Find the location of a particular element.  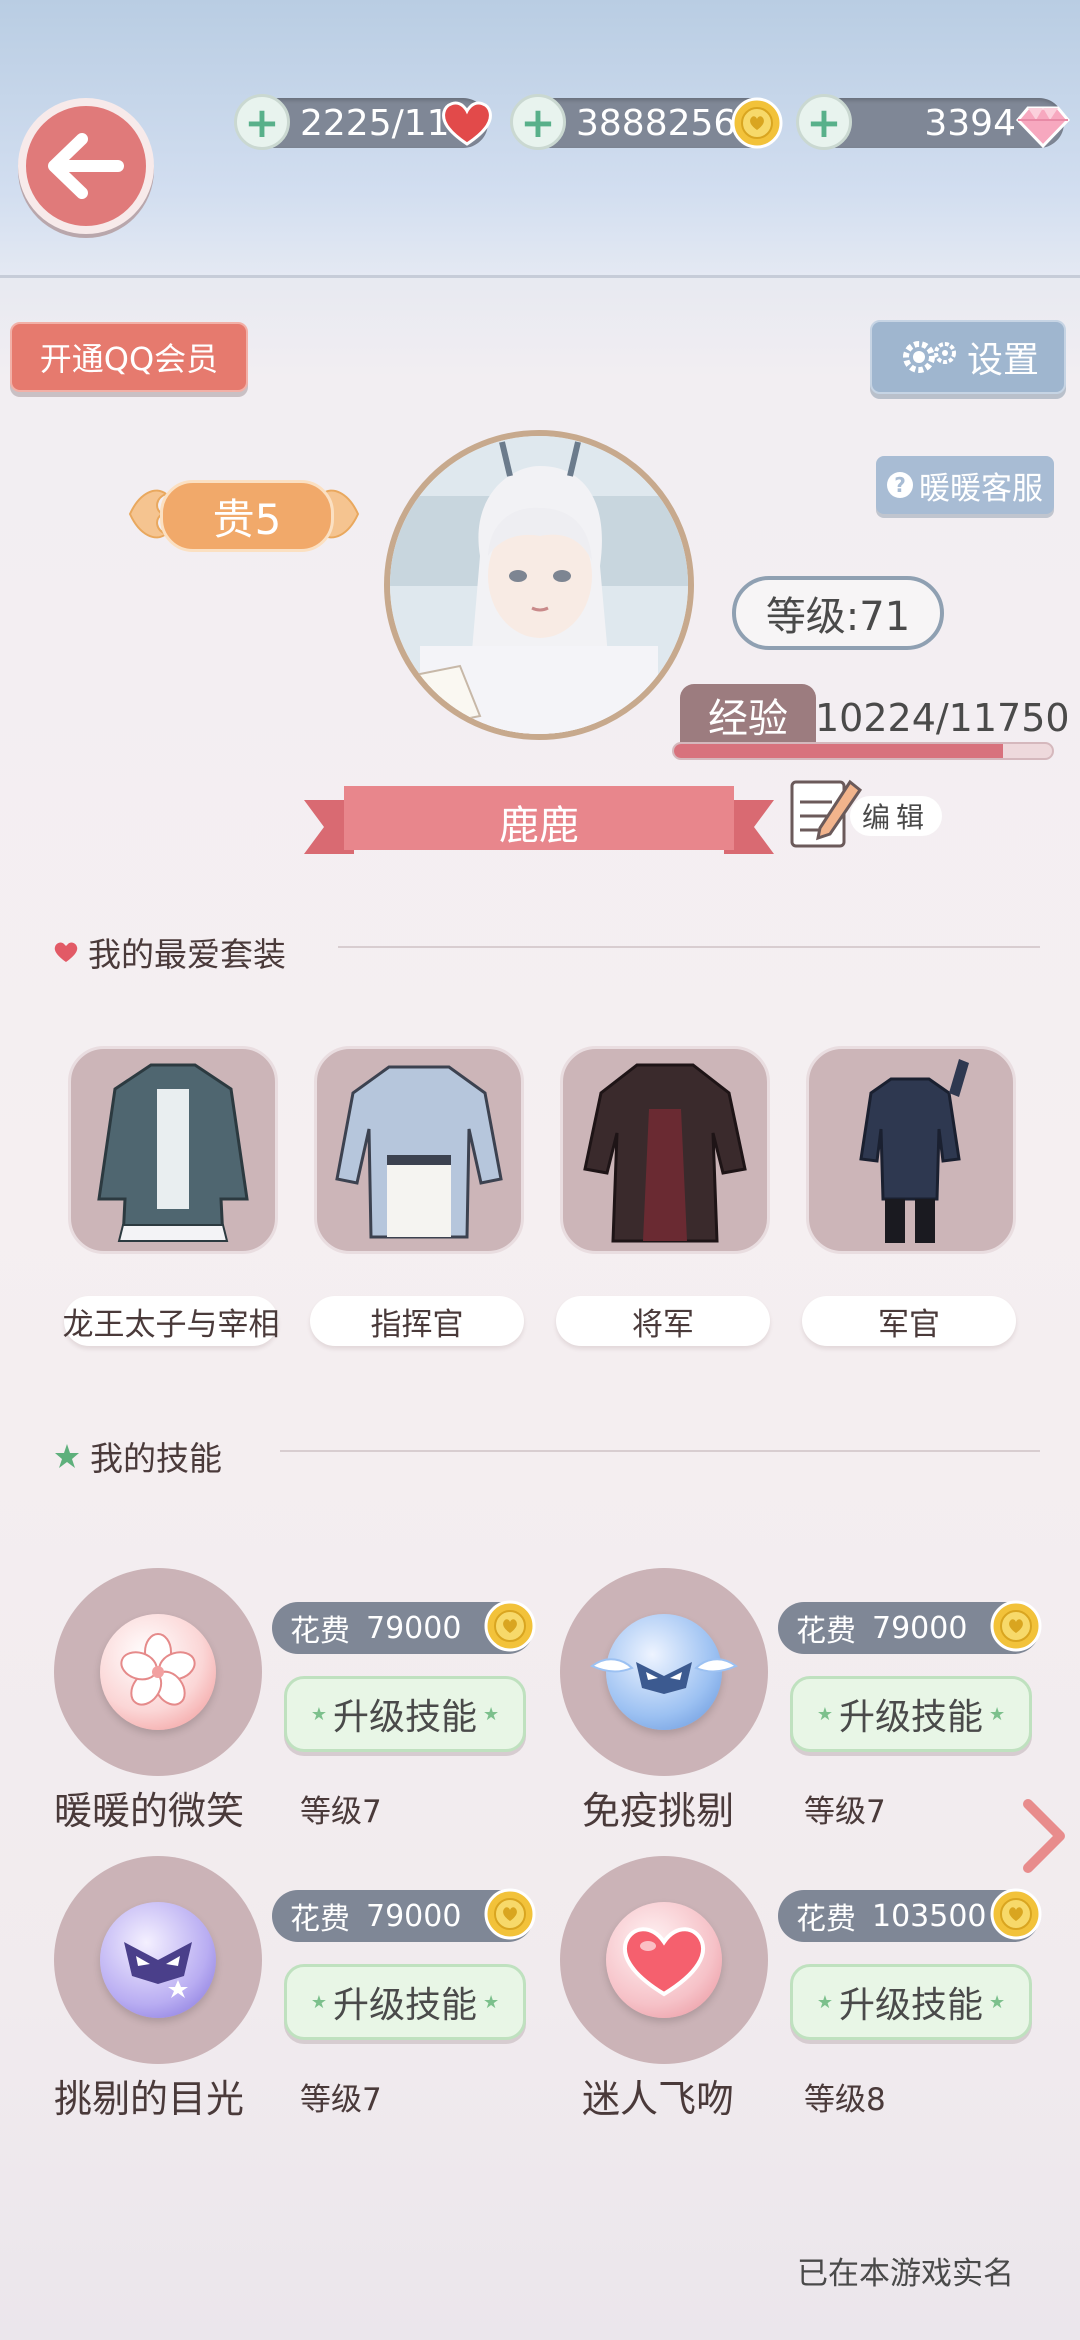

outfit-commander-icon is located at coordinates (419, 1152).